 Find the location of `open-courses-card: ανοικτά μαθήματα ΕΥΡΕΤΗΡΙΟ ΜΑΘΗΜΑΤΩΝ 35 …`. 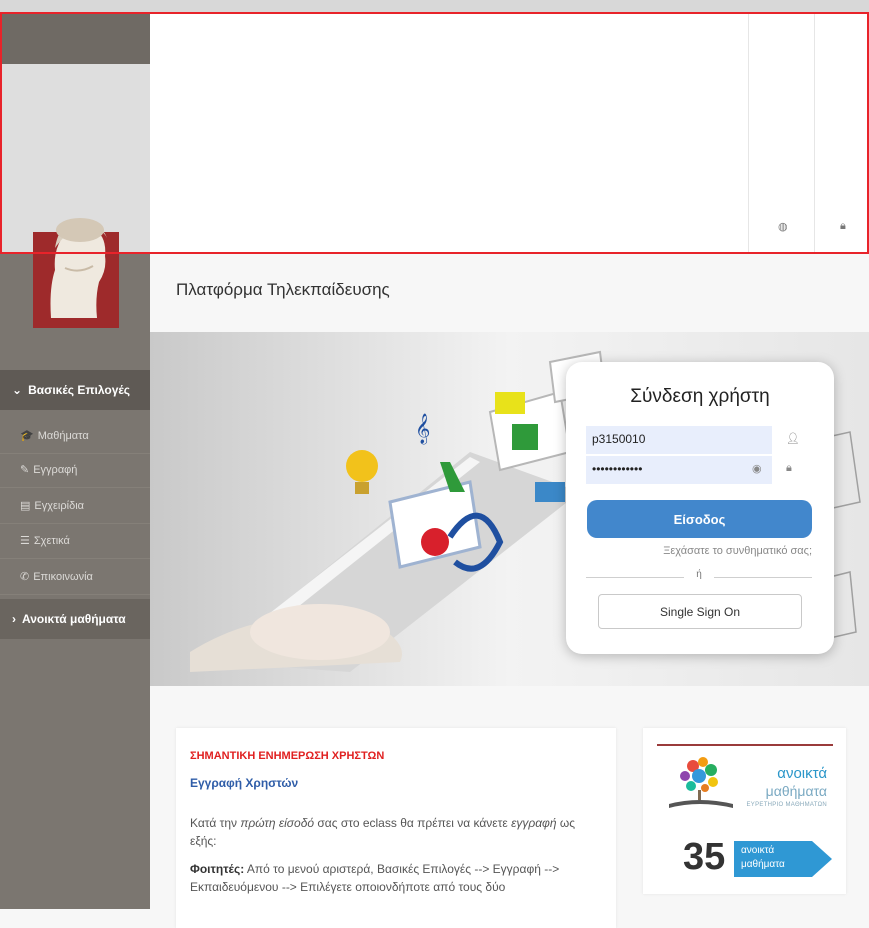

open-courses-card: ανοικτά μαθήματα ΕΥΡΕΤΗΡΙΟ ΜΑΘΗΜΑΤΩΝ 35 … is located at coordinates (744, 811).